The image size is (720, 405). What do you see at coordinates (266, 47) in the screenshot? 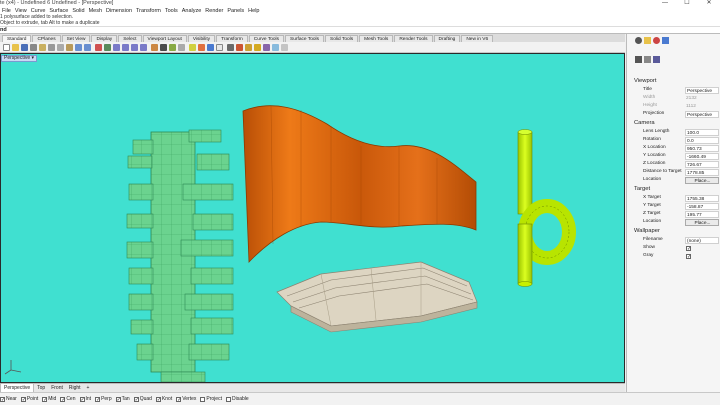
I see `material-icon` at bounding box center [266, 47].